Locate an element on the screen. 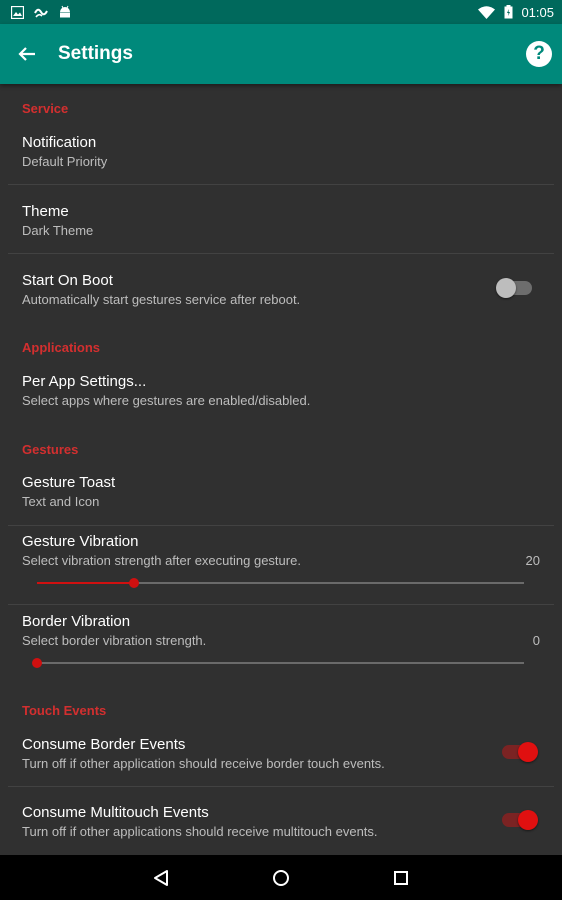  gesture-vibration-slider is located at coordinates (280, 583).